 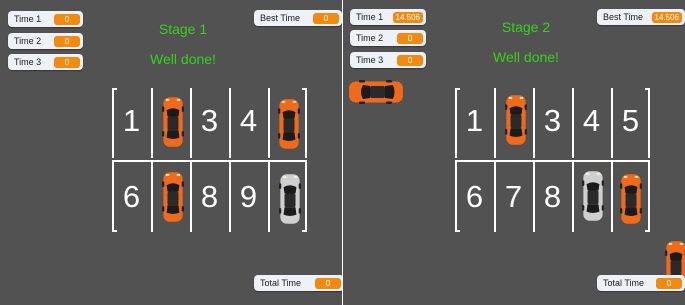 I want to click on spot-number: 7, so click(x=513, y=196).